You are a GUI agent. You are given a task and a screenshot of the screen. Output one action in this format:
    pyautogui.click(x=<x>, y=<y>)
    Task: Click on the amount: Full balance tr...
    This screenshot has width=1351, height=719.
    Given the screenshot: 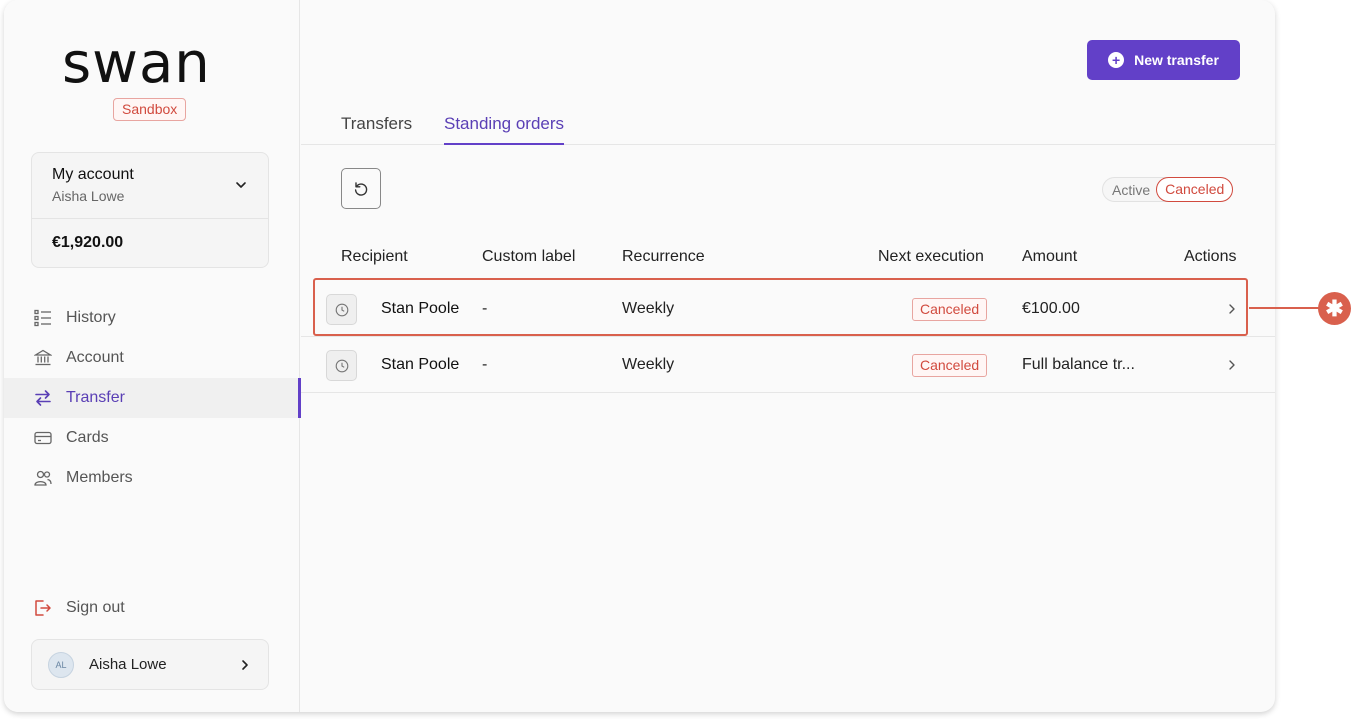 What is the action you would take?
    pyautogui.click(x=1078, y=364)
    